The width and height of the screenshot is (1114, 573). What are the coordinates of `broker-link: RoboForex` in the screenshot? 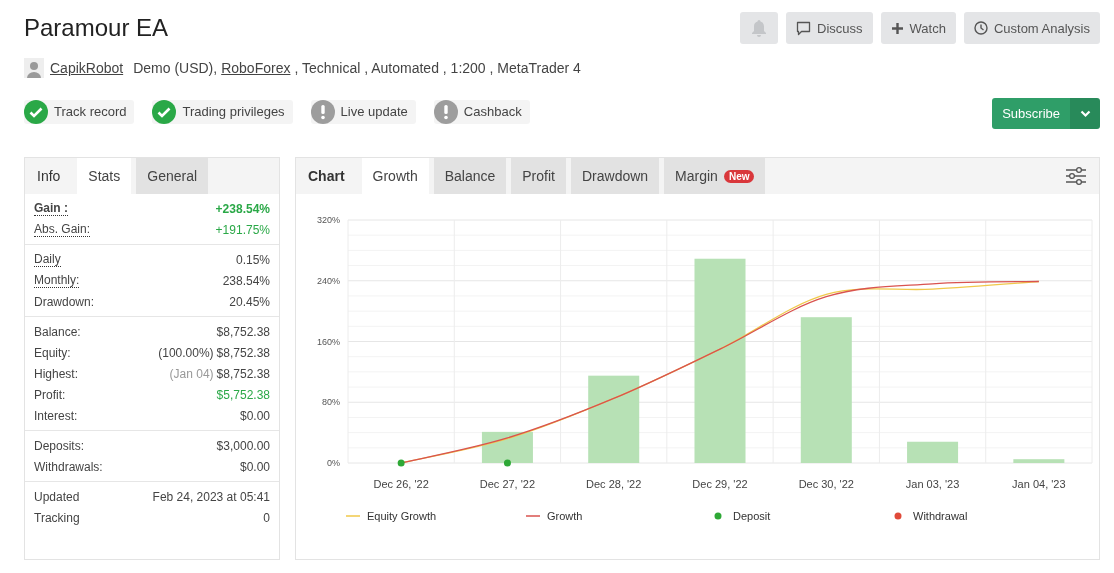 It's located at (256, 68).